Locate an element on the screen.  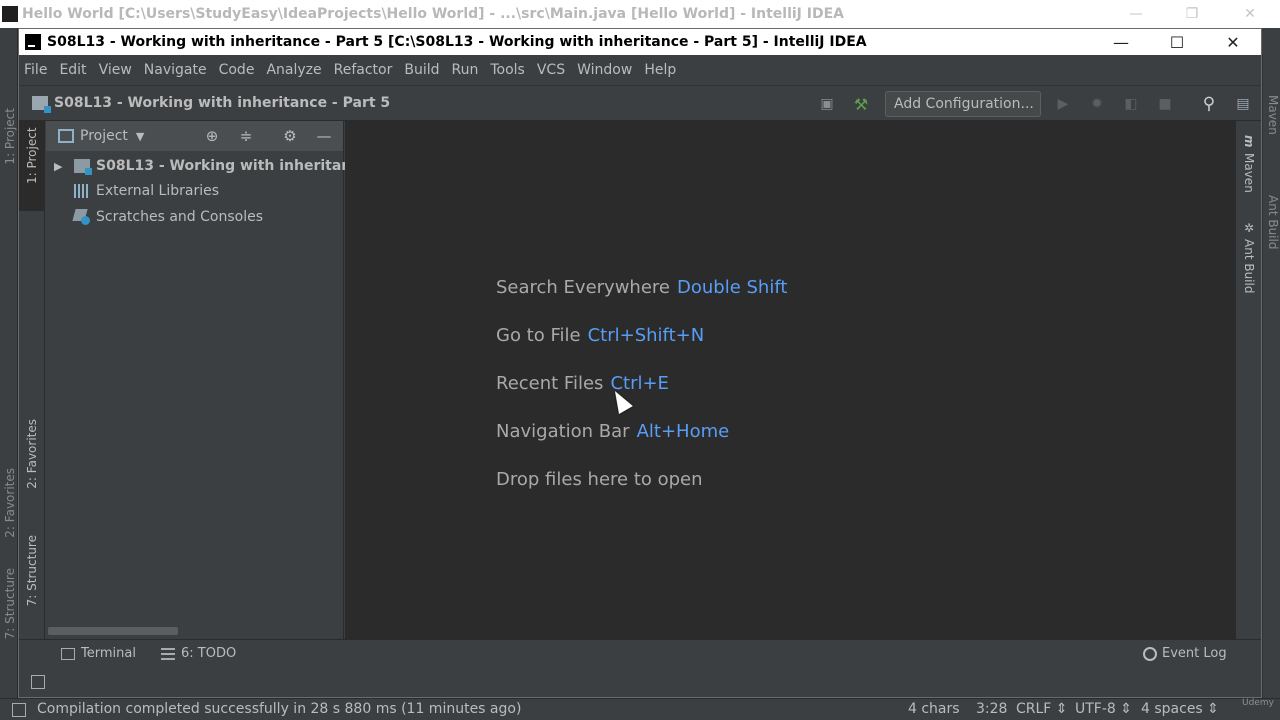
terminal-tab: Terminal is located at coordinates (98, 653).